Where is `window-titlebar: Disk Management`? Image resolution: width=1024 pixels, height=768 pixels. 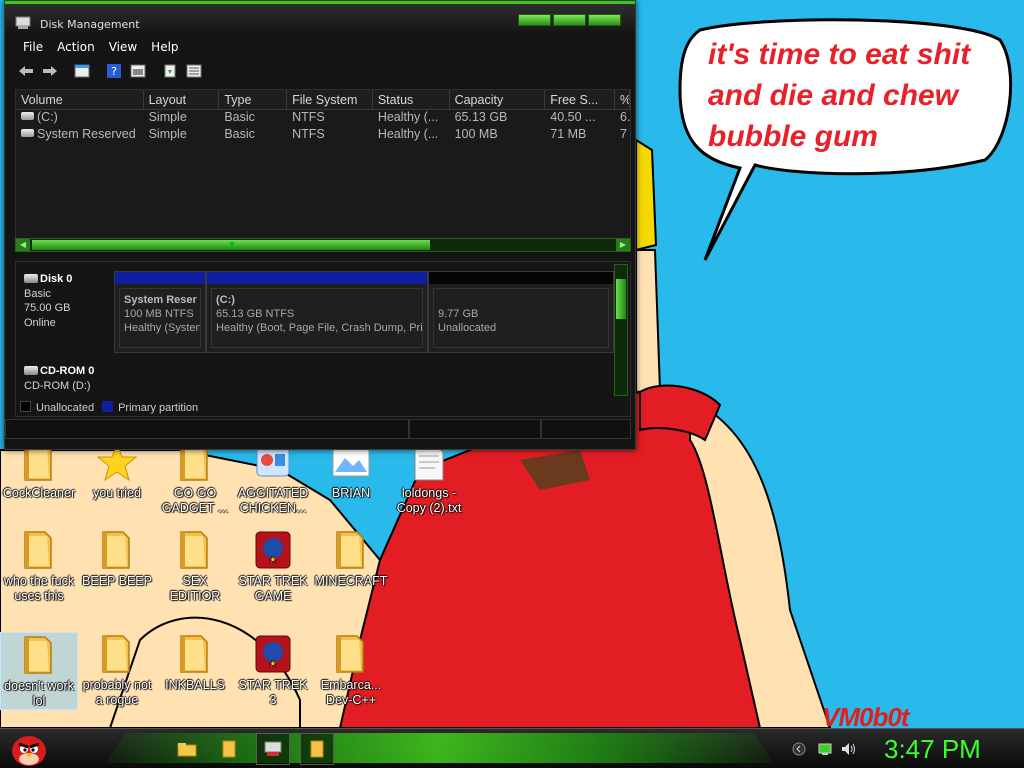 window-titlebar: Disk Management is located at coordinates (320, 19).